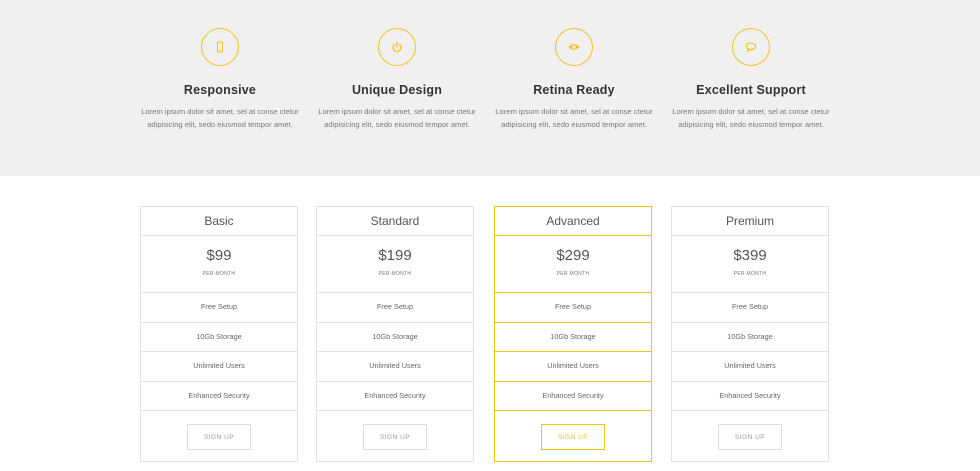  Describe the element at coordinates (220, 47) in the screenshot. I see `mobile-icon` at that location.